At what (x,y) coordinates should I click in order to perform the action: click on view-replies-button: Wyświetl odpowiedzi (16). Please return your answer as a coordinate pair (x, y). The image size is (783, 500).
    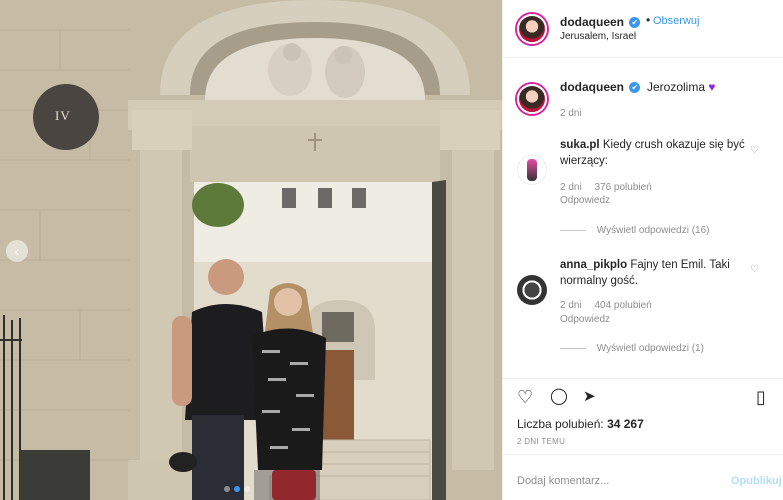
    Looking at the image, I should click on (635, 230).